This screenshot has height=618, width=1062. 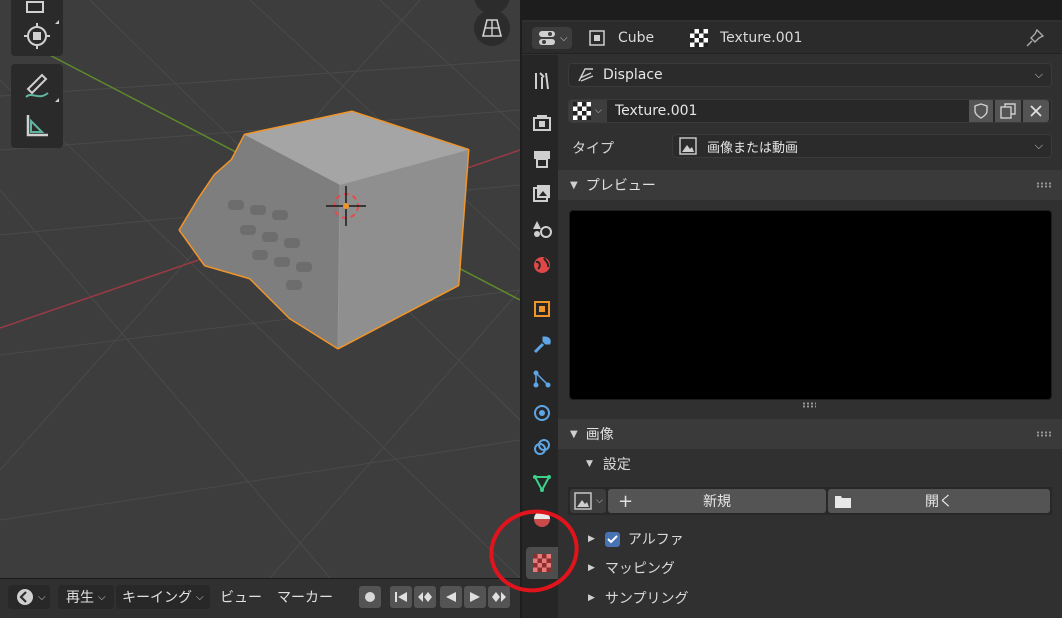 I want to click on duplicate-button, so click(x=1008, y=111).